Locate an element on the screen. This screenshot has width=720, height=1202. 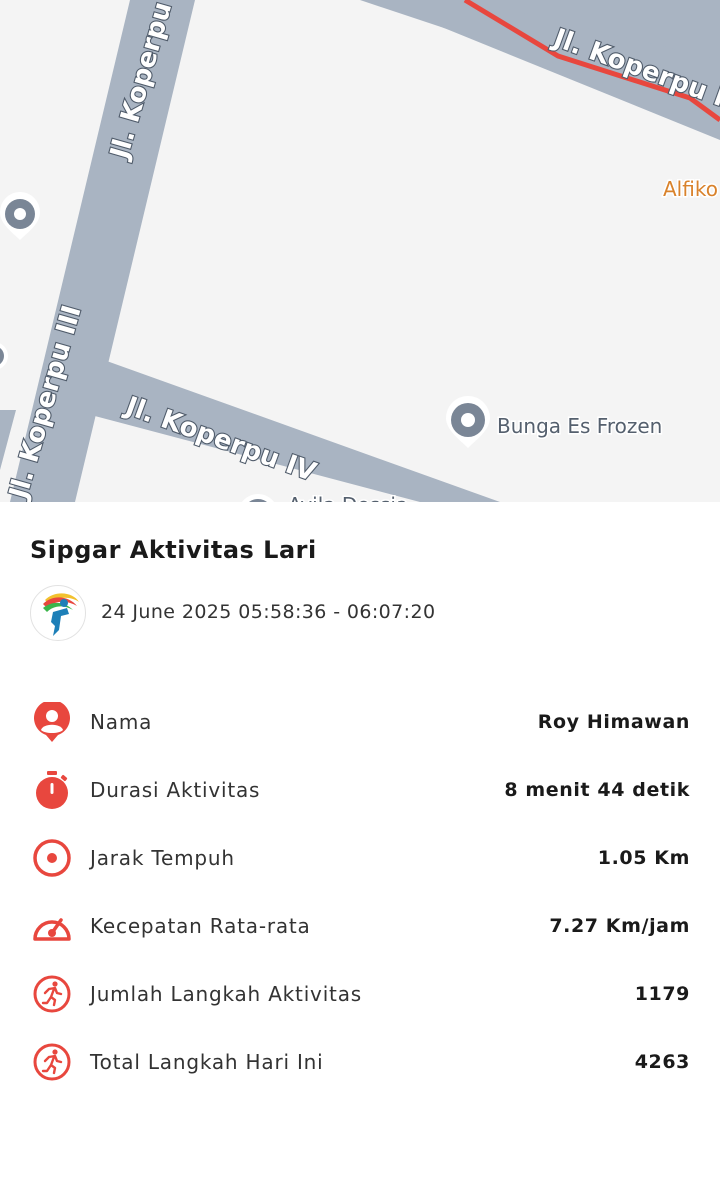
stat-value: 8 menit 44 detik is located at coordinates (597, 790).